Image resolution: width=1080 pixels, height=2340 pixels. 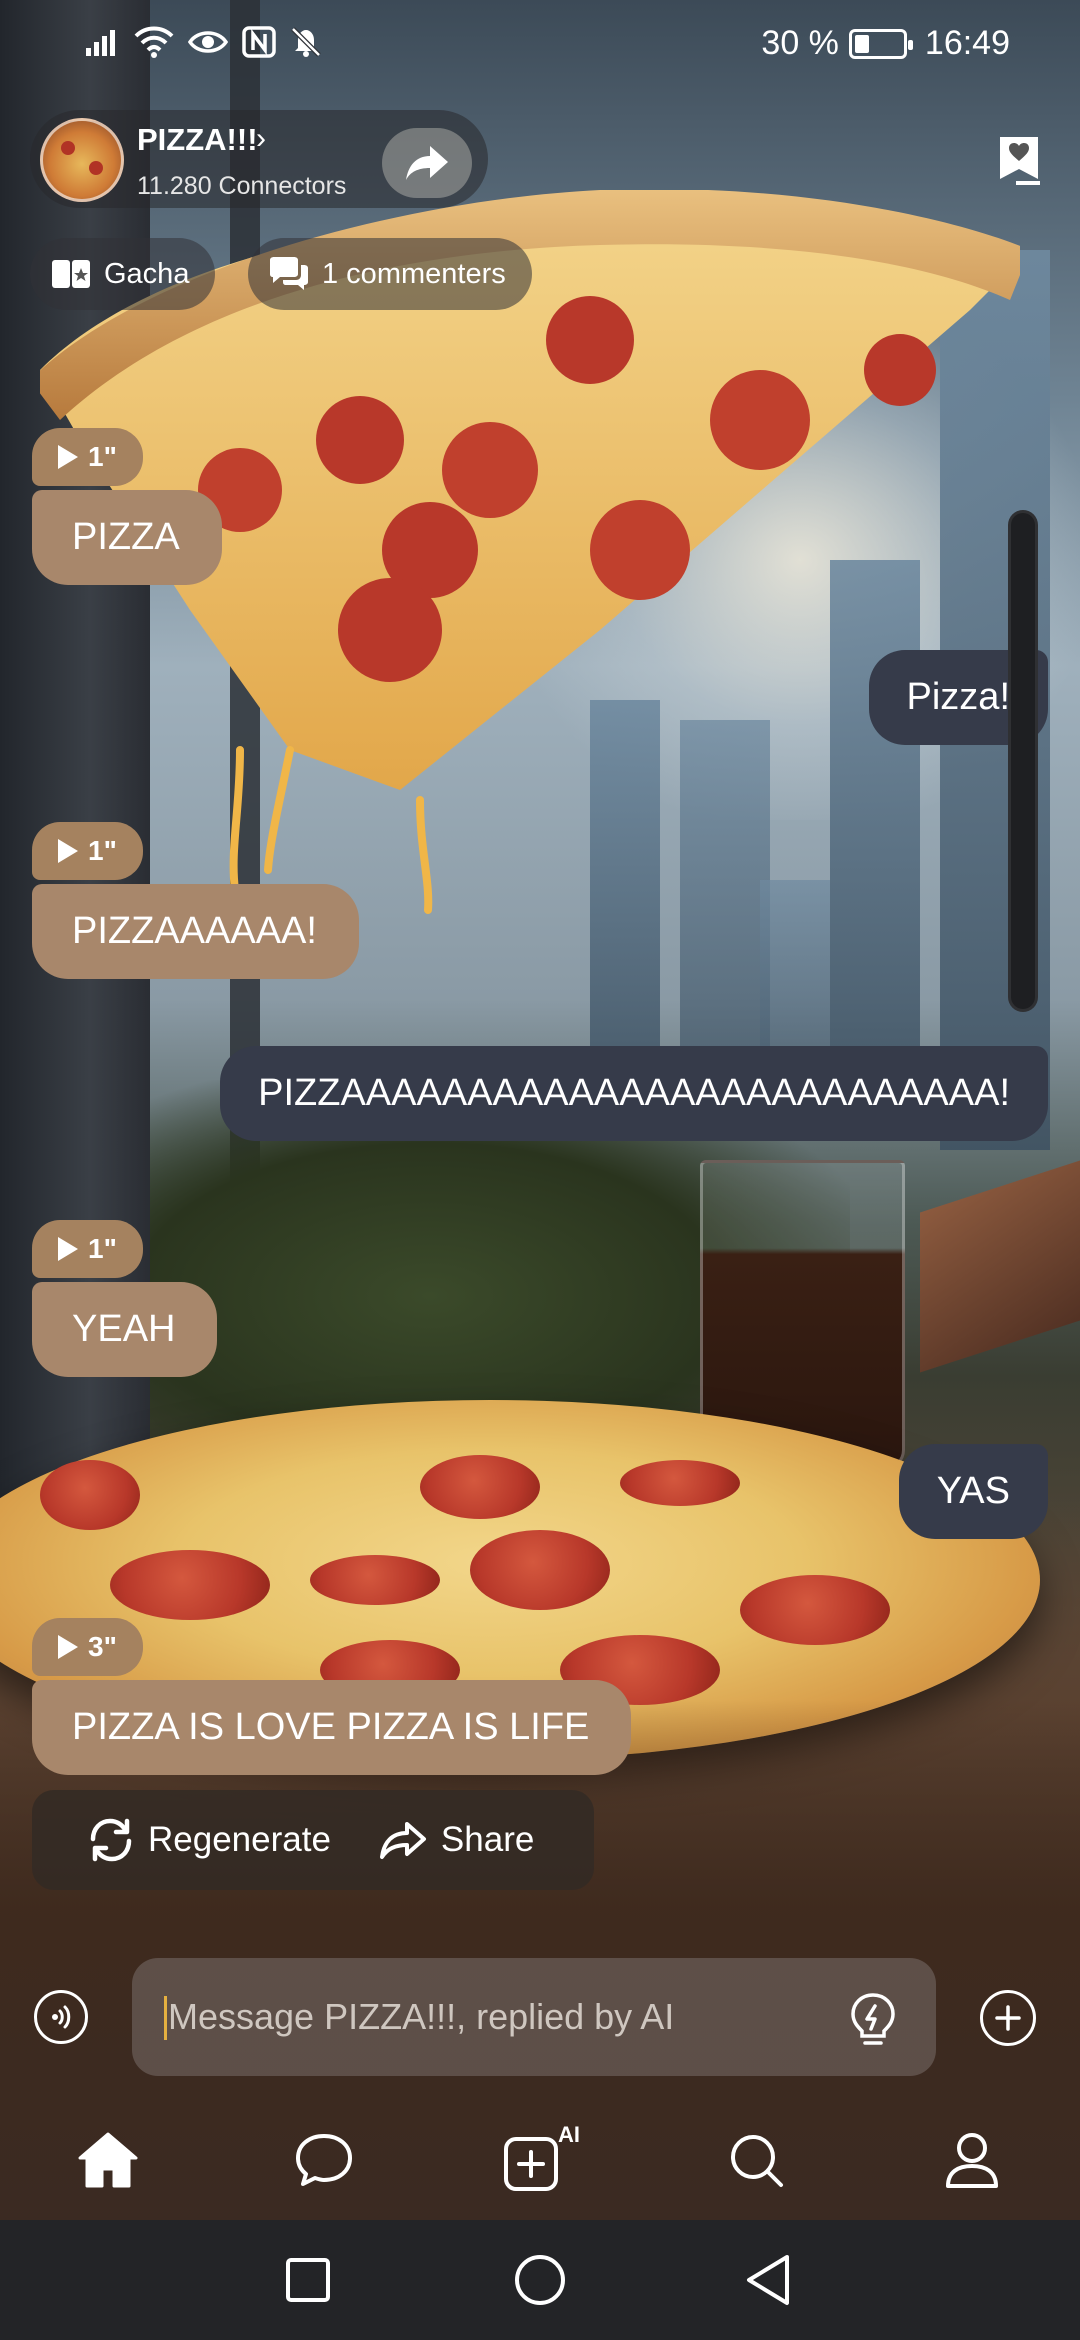 I want to click on message-input-container, so click(x=534, y=2017).